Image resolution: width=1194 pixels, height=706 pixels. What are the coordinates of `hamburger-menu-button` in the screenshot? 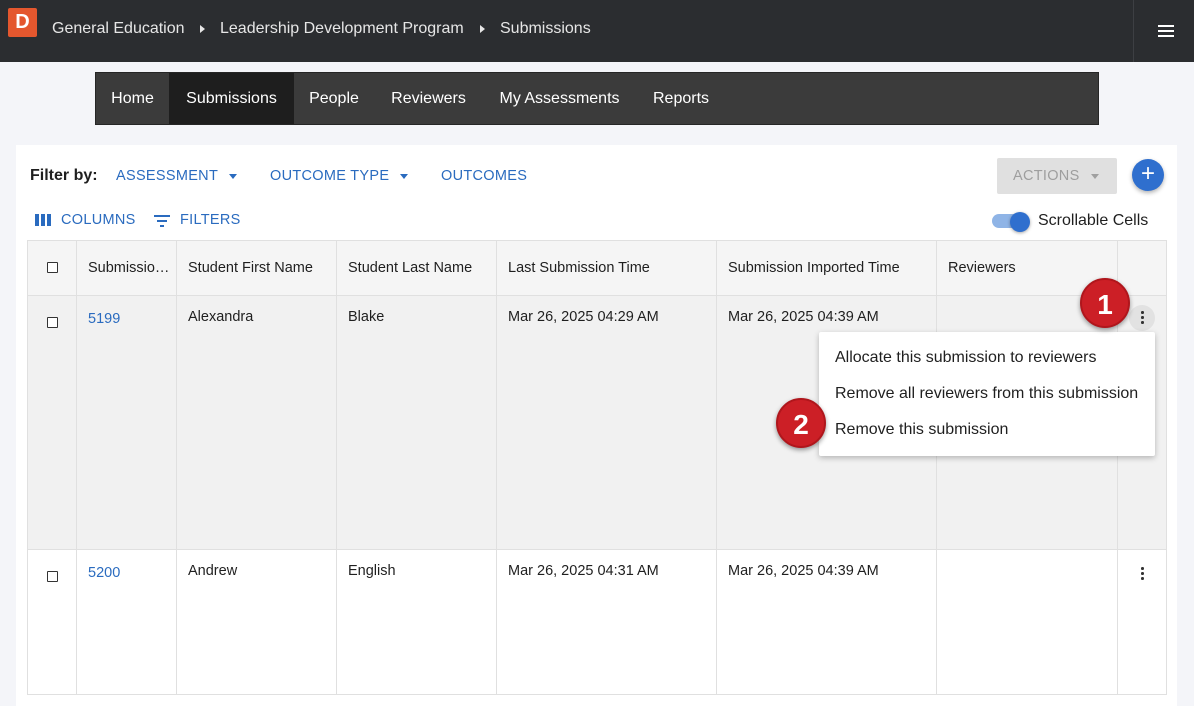 It's located at (1163, 31).